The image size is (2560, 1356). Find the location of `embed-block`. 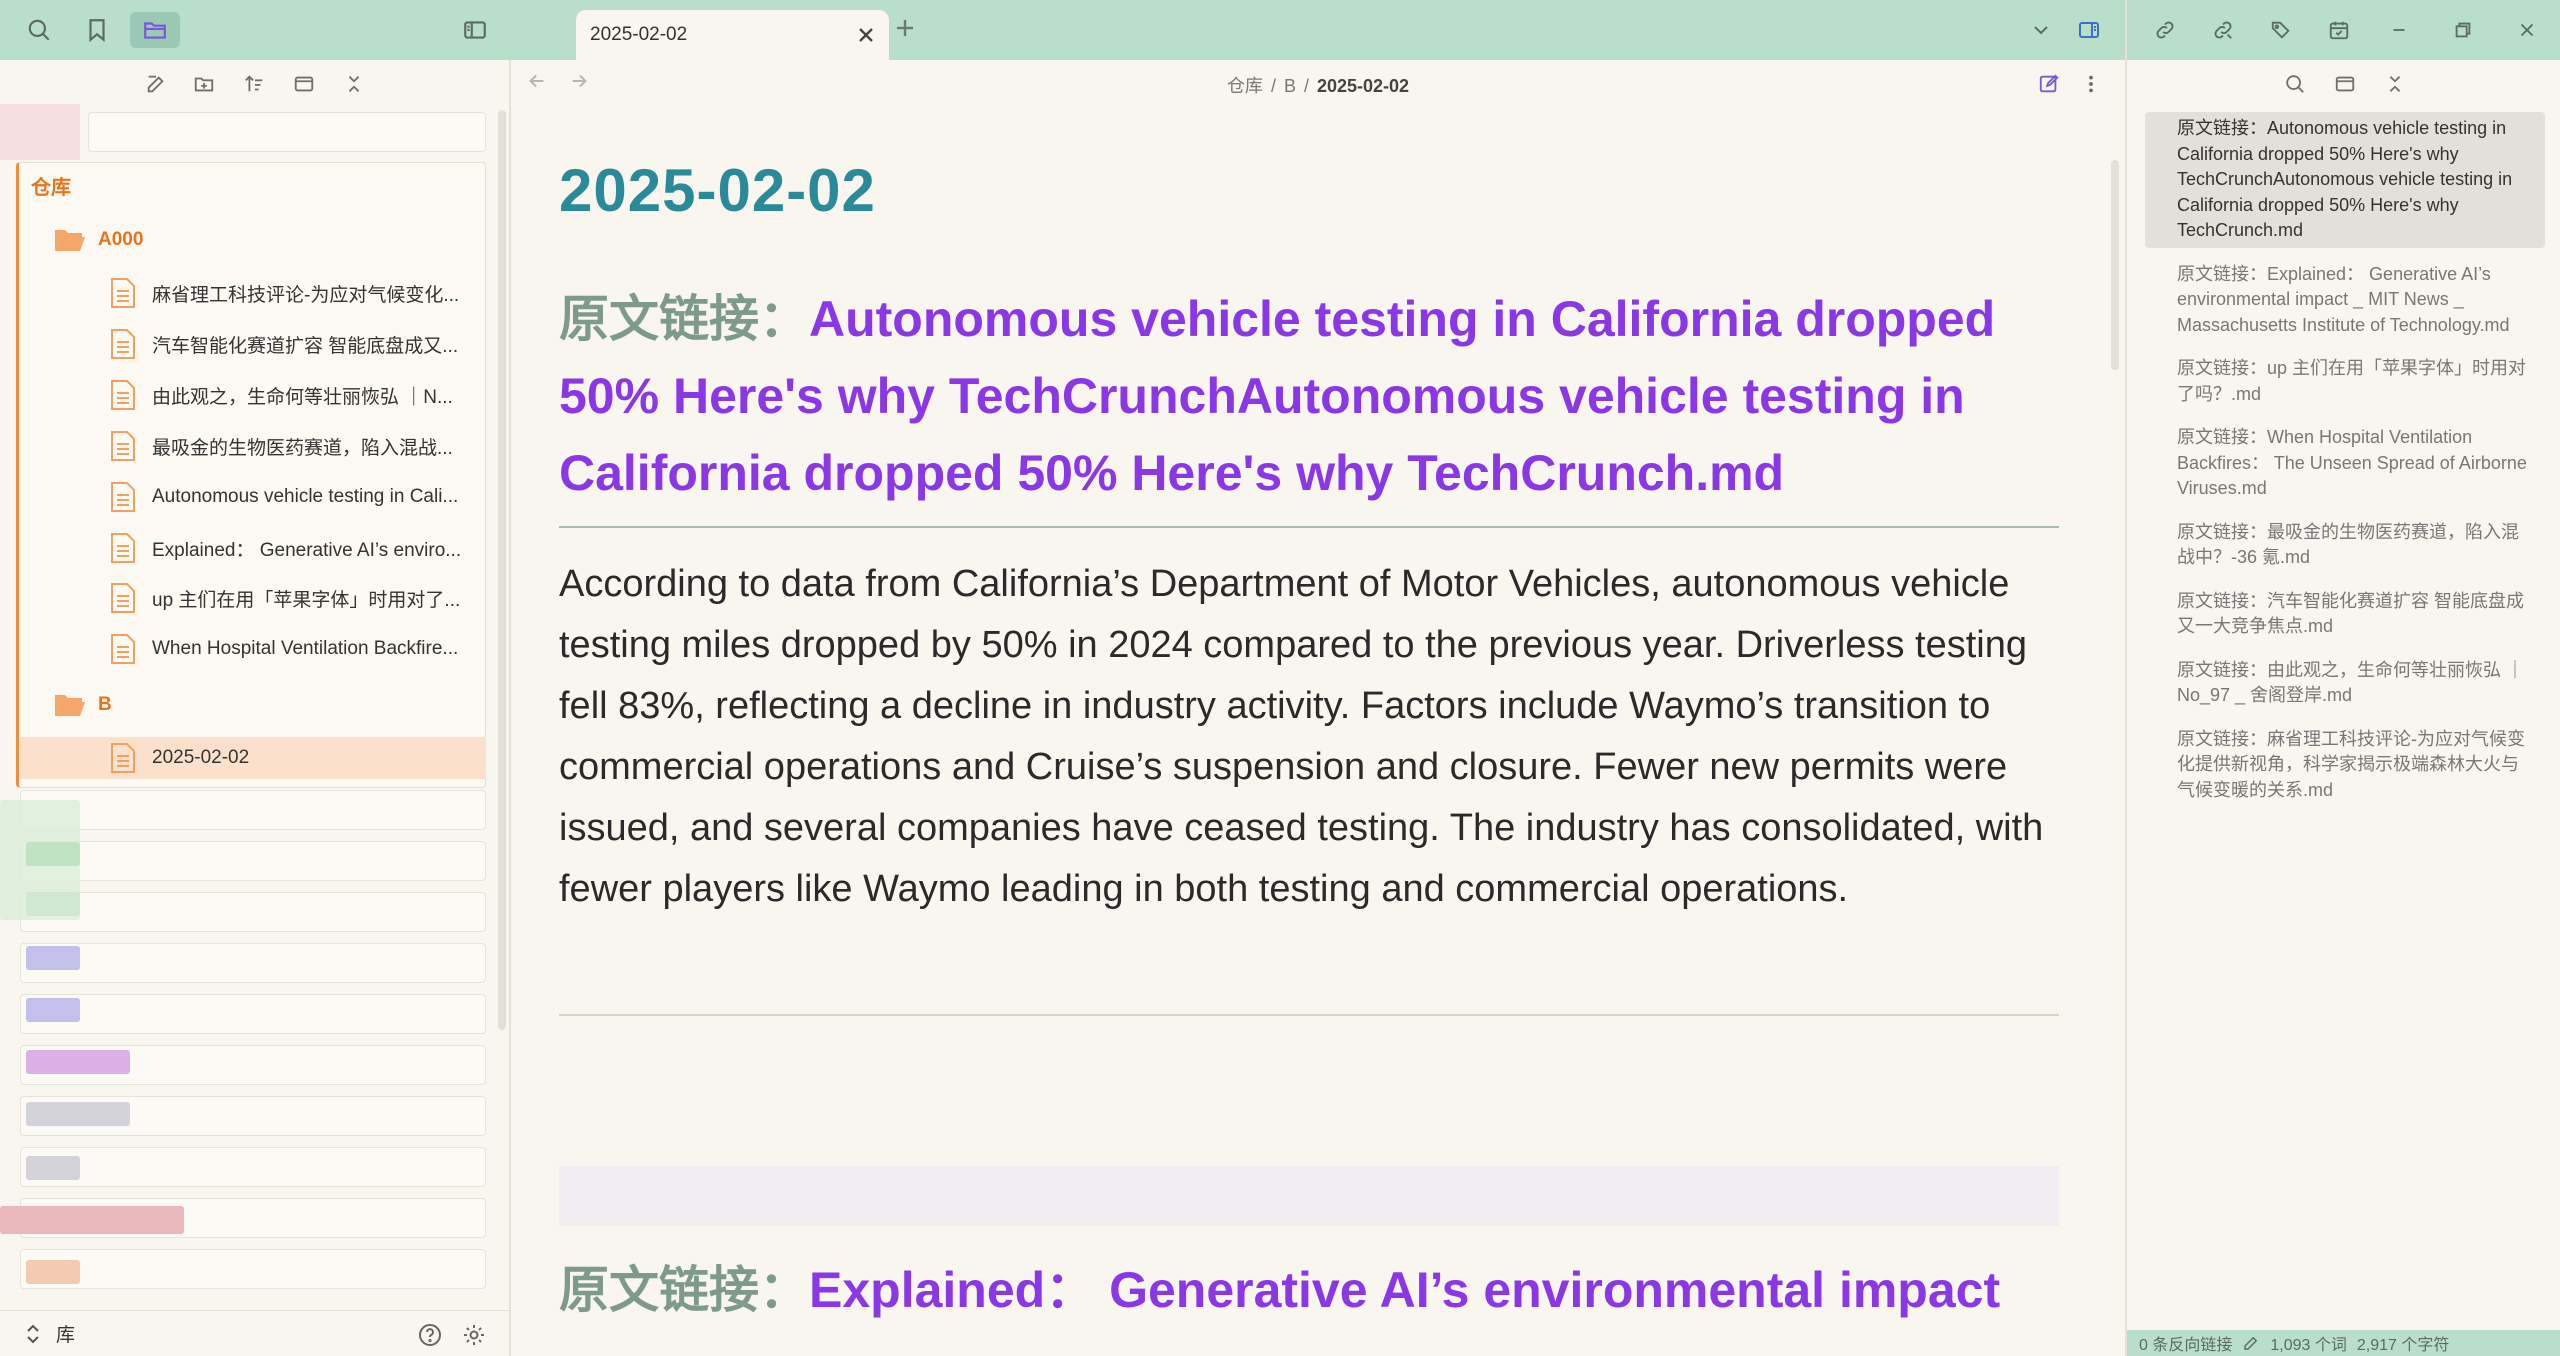

embed-block is located at coordinates (1309, 1196).